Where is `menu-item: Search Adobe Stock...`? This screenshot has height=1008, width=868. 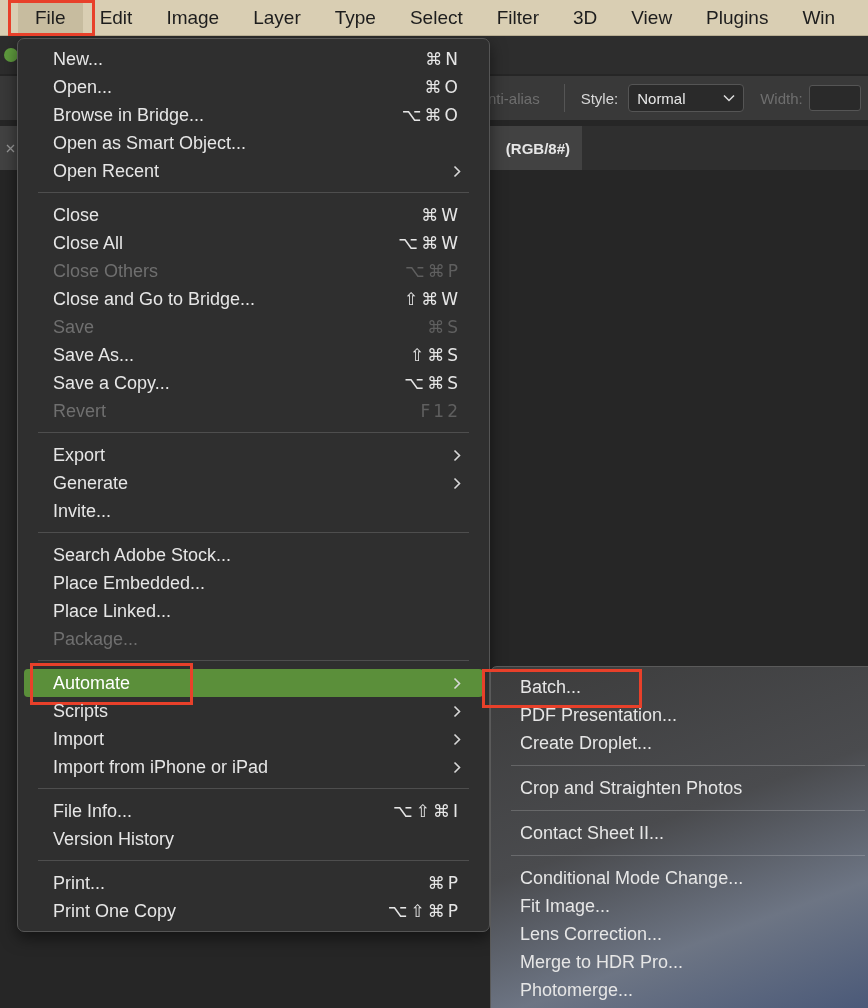 menu-item: Search Adobe Stock... is located at coordinates (253, 555).